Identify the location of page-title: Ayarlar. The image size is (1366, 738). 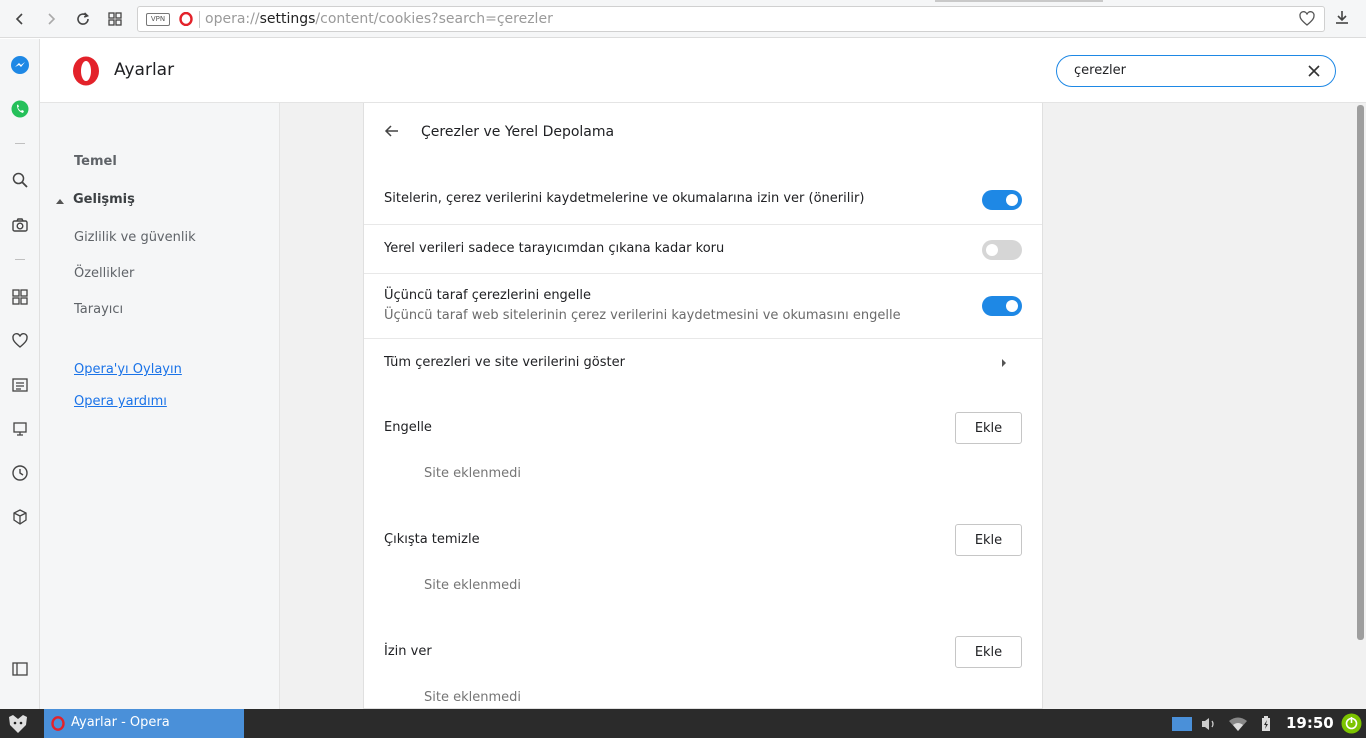
(144, 70).